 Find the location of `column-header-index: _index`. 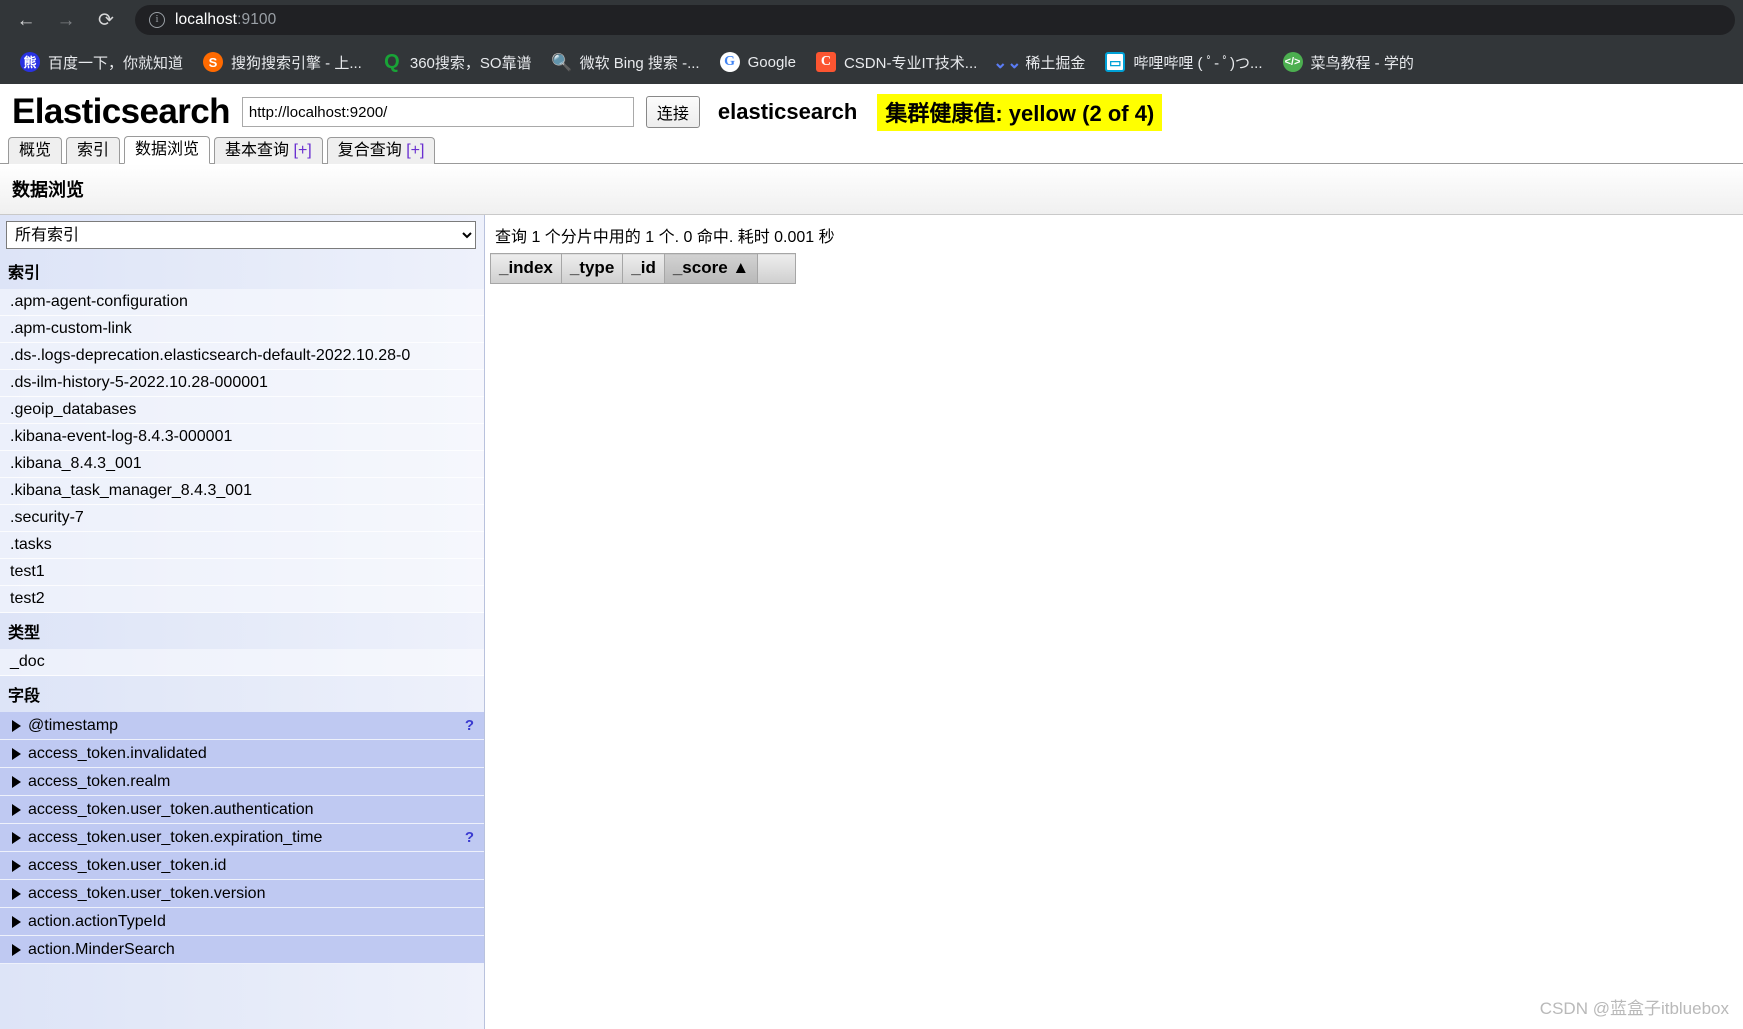

column-header-index: _index is located at coordinates (526, 268).